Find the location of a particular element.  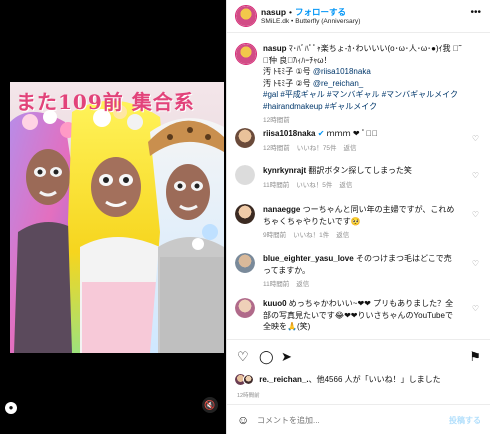

caption-avatar is located at coordinates (246, 54).